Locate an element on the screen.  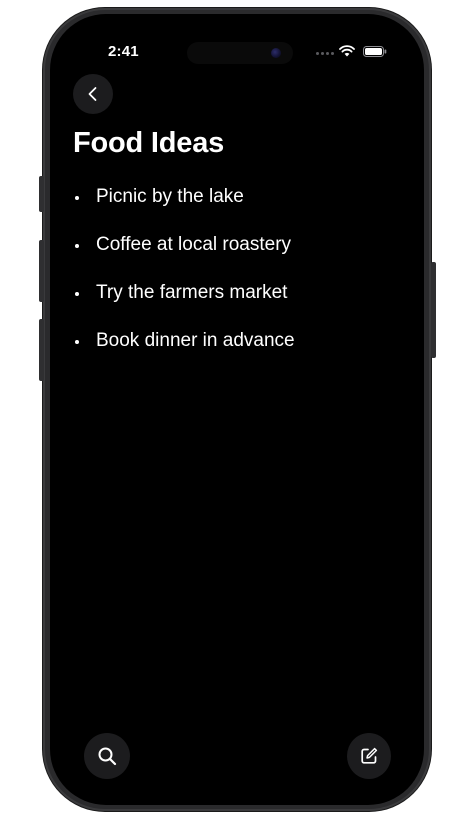
chevron-left-icon is located at coordinates (92, 94).